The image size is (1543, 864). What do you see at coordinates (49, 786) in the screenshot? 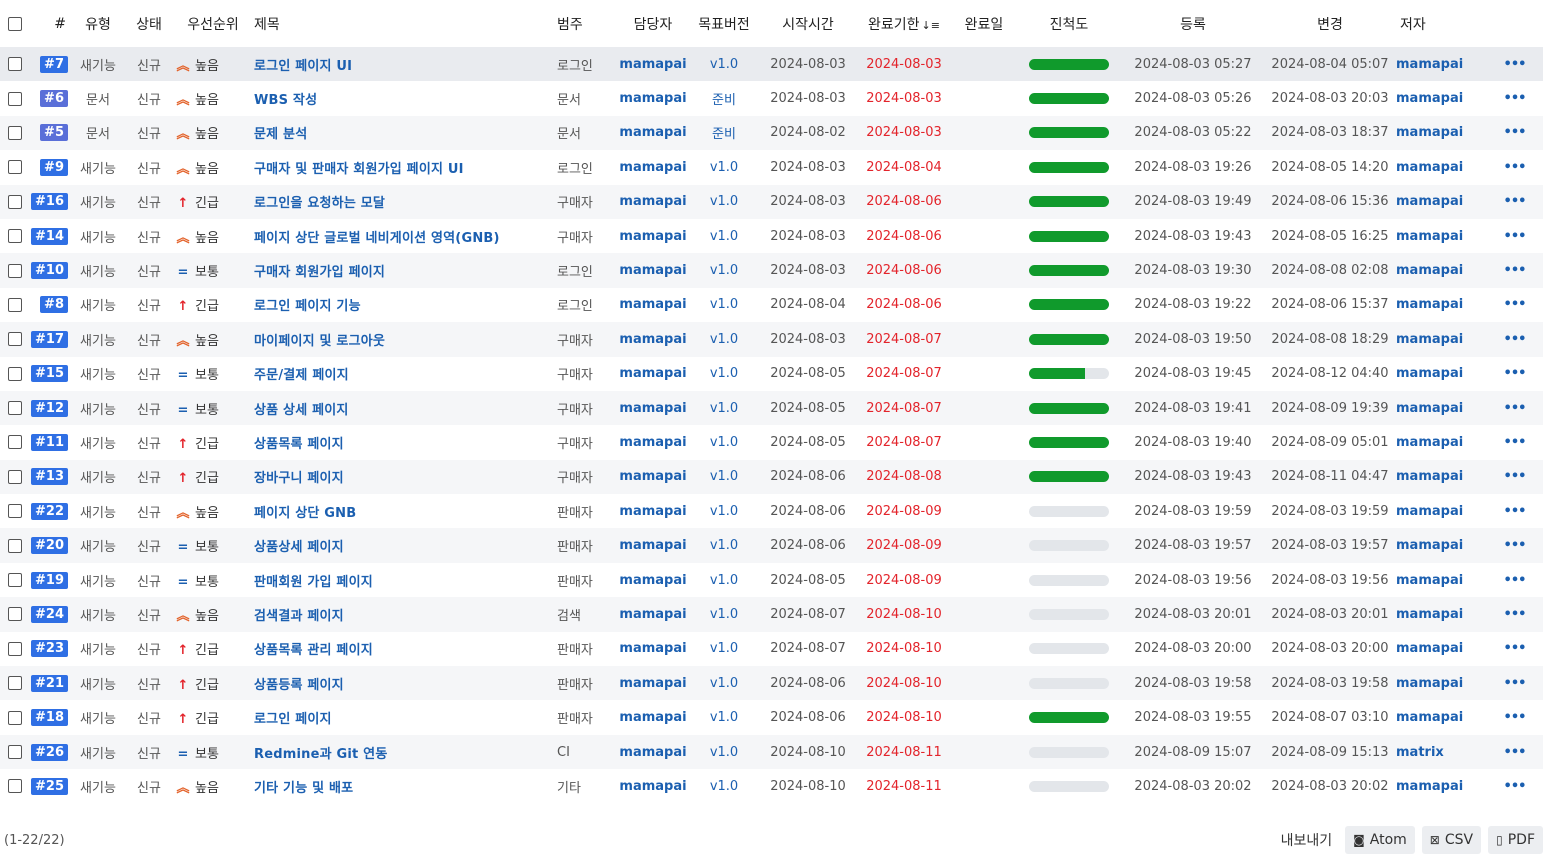
I see `issue-id-link: #25` at bounding box center [49, 786].